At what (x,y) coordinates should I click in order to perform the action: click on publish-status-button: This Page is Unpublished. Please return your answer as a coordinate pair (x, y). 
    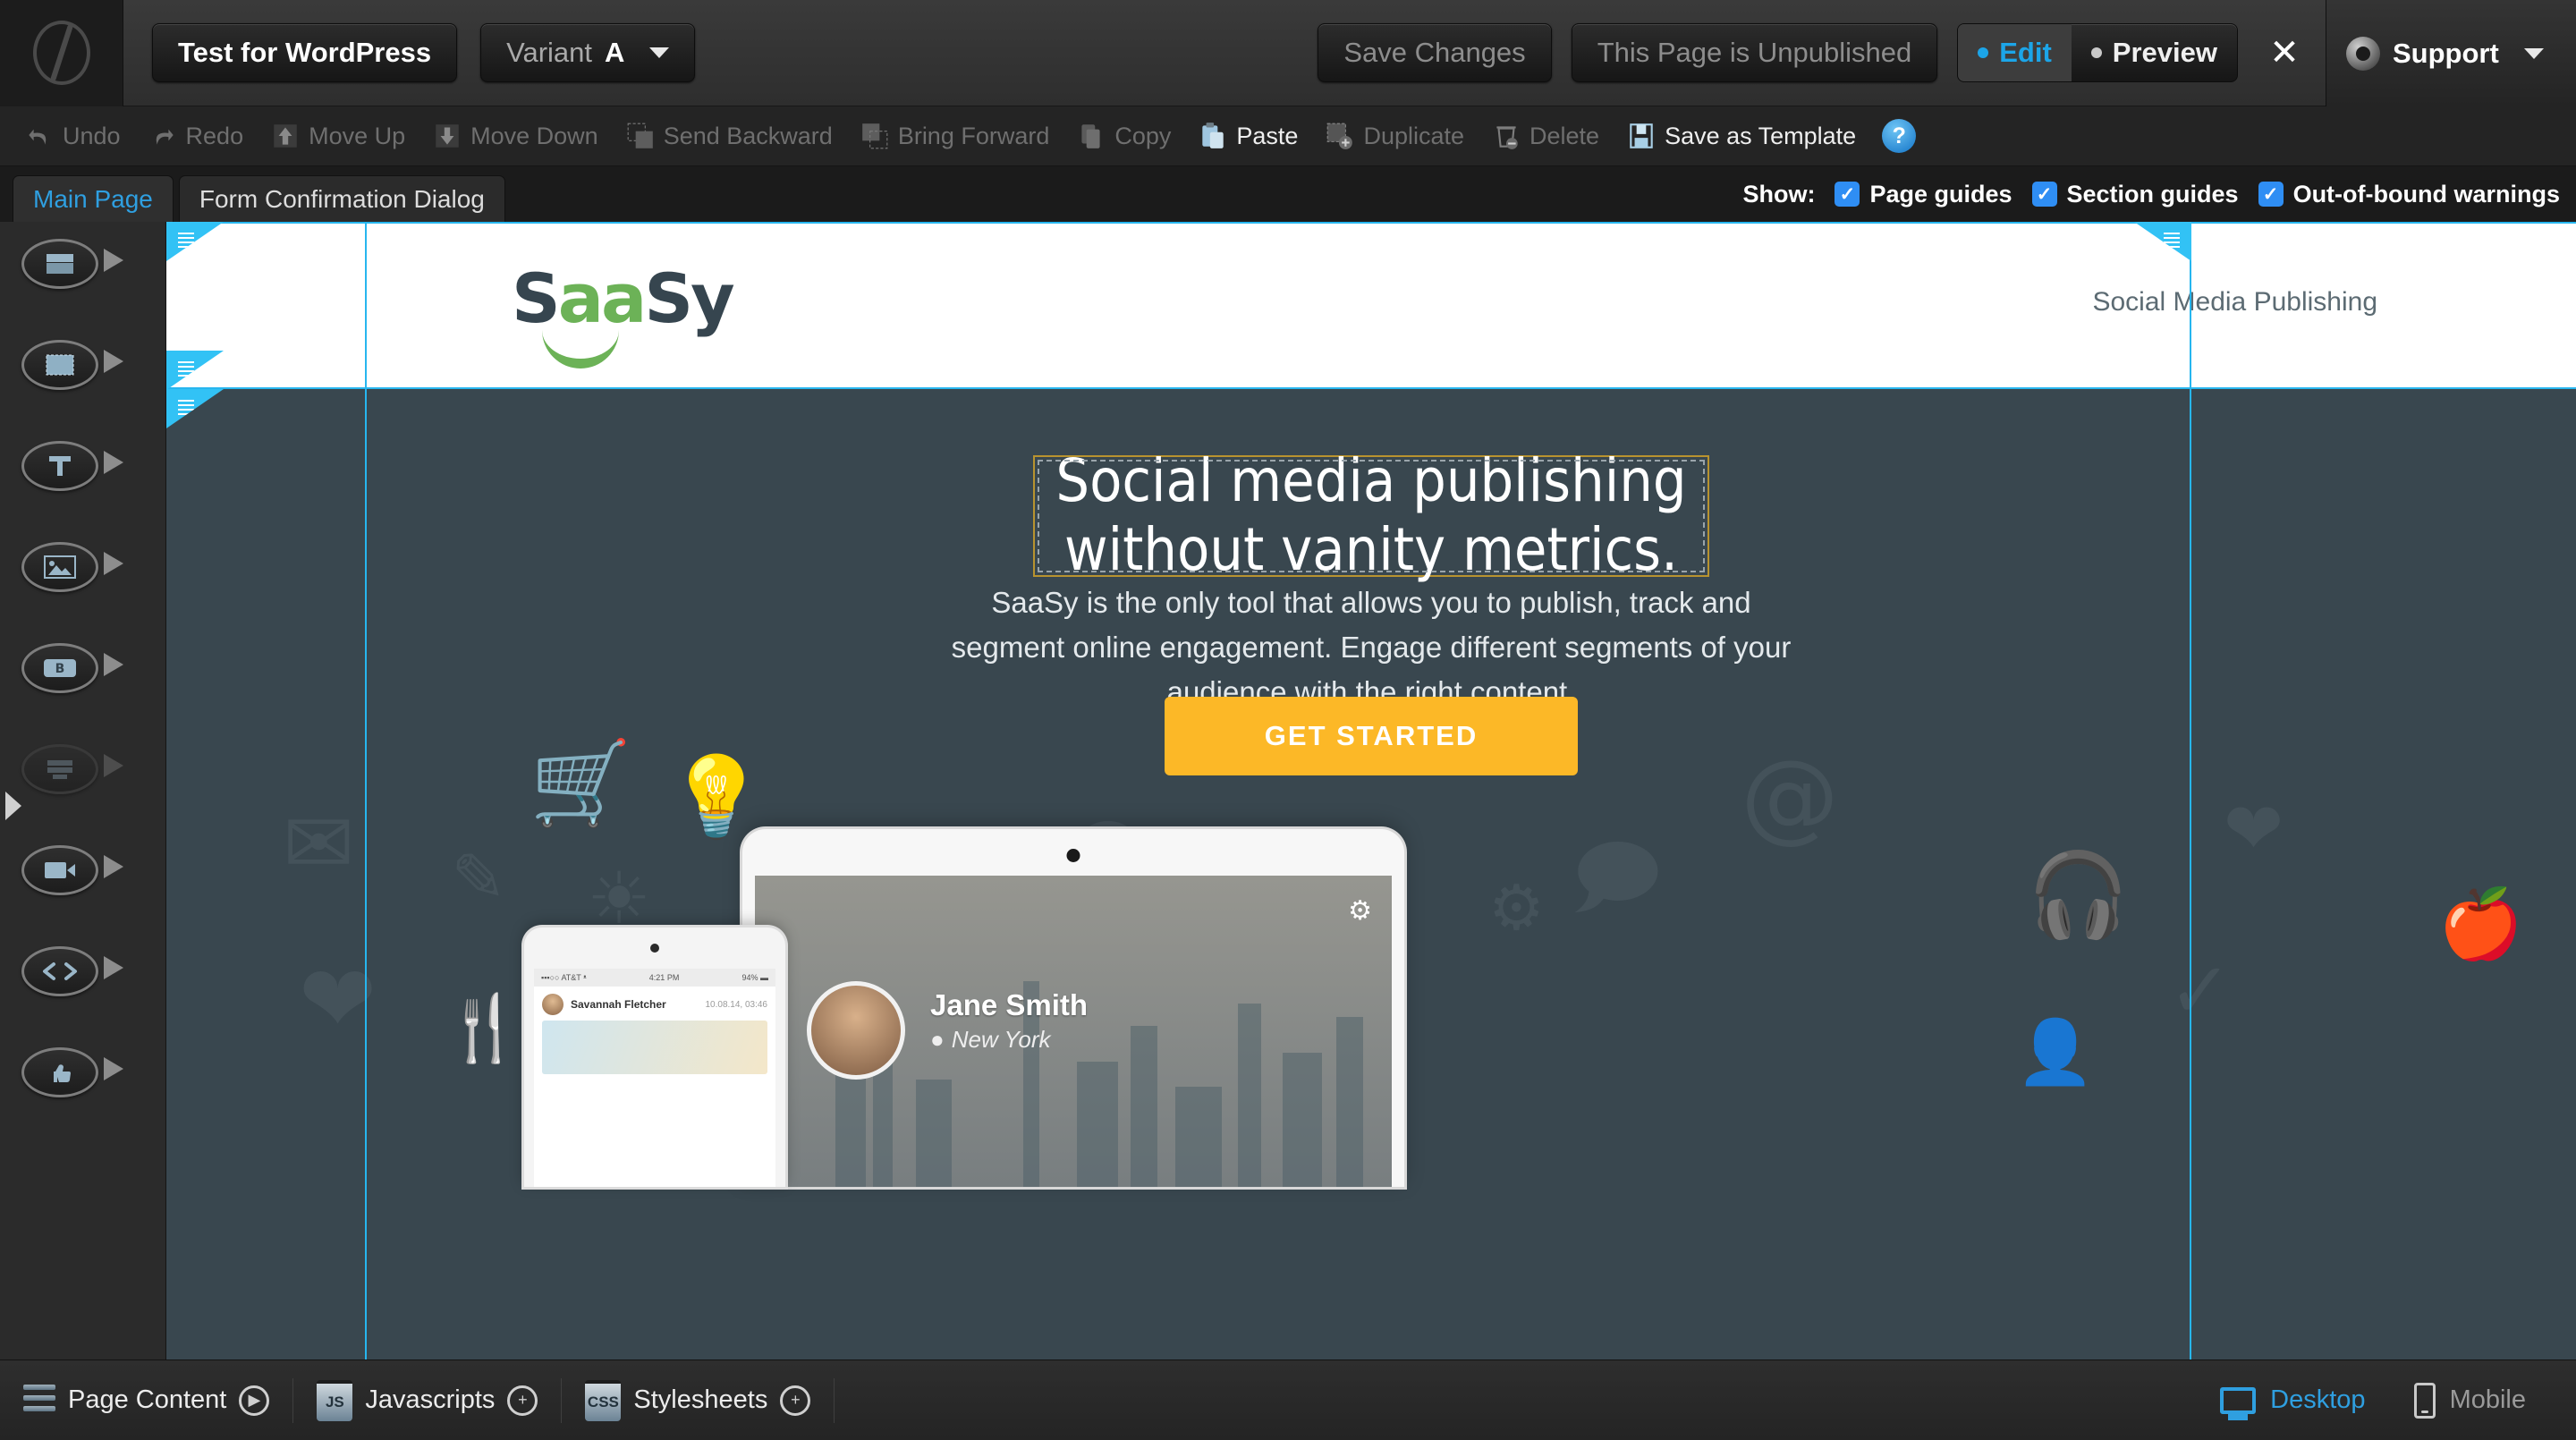
    Looking at the image, I should click on (1754, 53).